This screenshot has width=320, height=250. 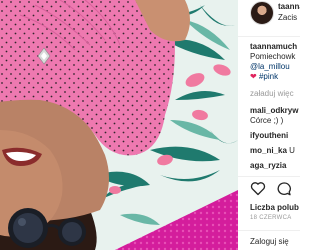 I want to click on post-location: Zacis, so click(x=287, y=17).